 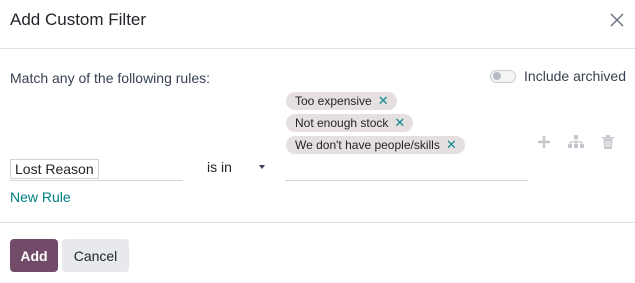 What do you see at coordinates (219, 167) in the screenshot?
I see `rule-operator-value: is in` at bounding box center [219, 167].